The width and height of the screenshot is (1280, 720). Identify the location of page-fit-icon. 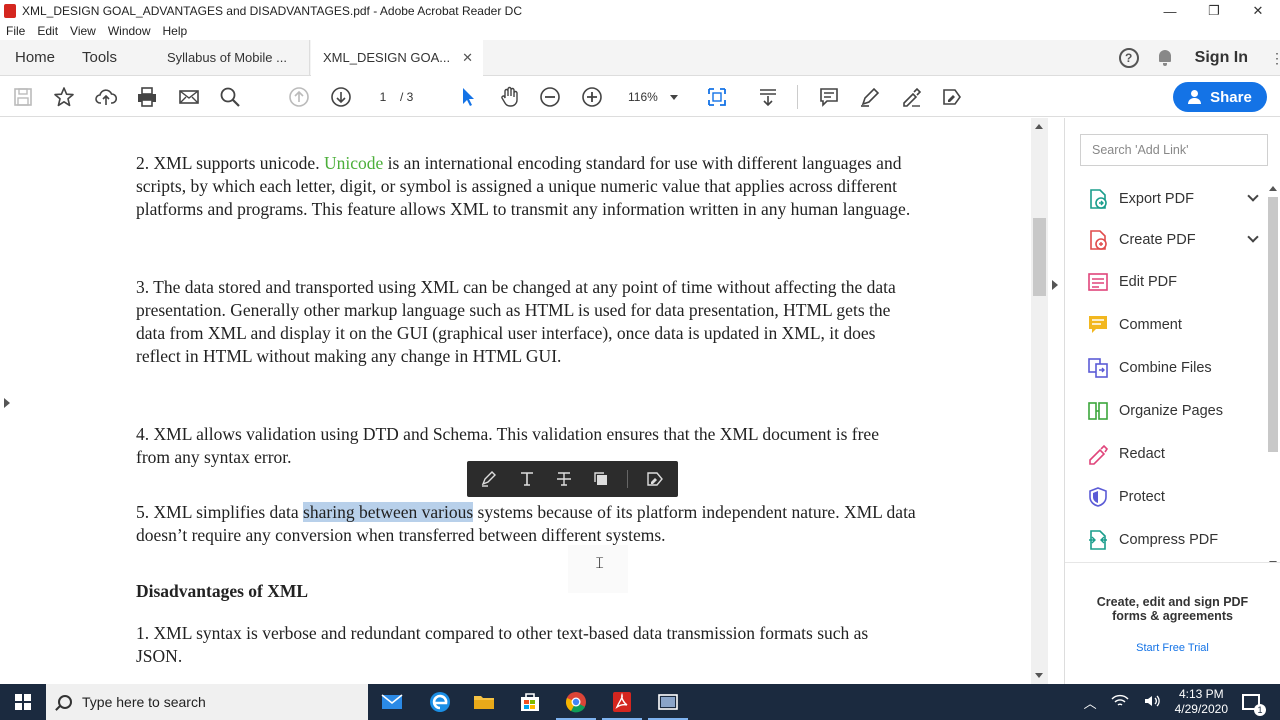
(717, 97).